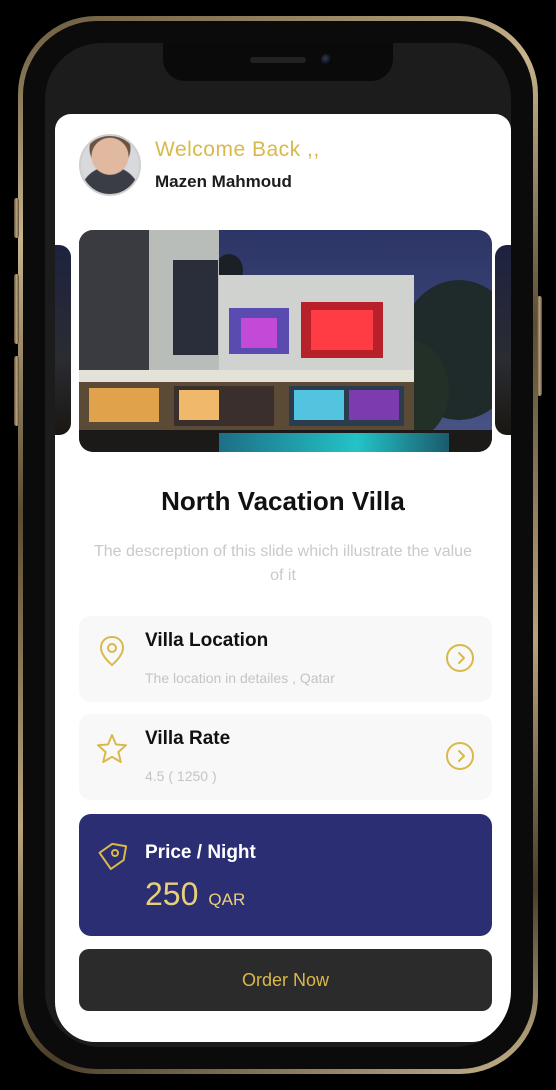 This screenshot has width=556, height=1090. I want to click on avatar, so click(110, 165).